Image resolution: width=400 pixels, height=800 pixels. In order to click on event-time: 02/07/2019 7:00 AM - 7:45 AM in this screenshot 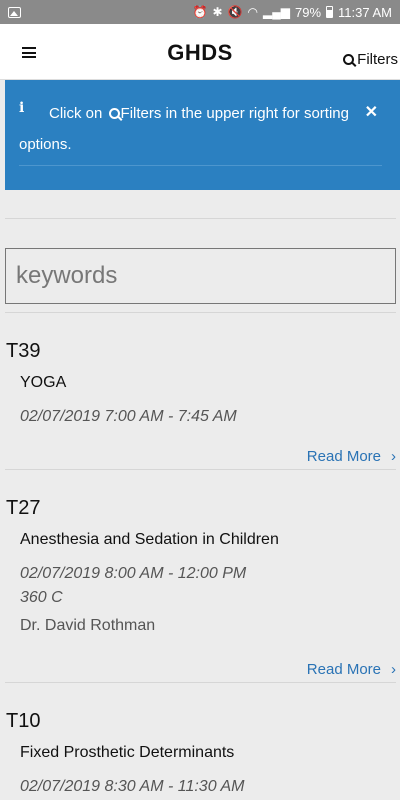, I will do `click(128, 416)`.